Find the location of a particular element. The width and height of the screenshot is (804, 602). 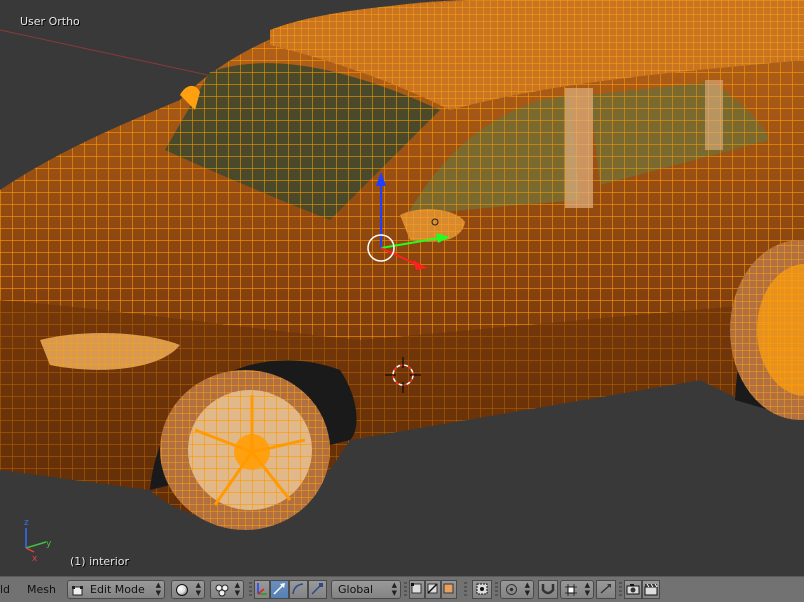

limit-selection-button is located at coordinates (482, 589).